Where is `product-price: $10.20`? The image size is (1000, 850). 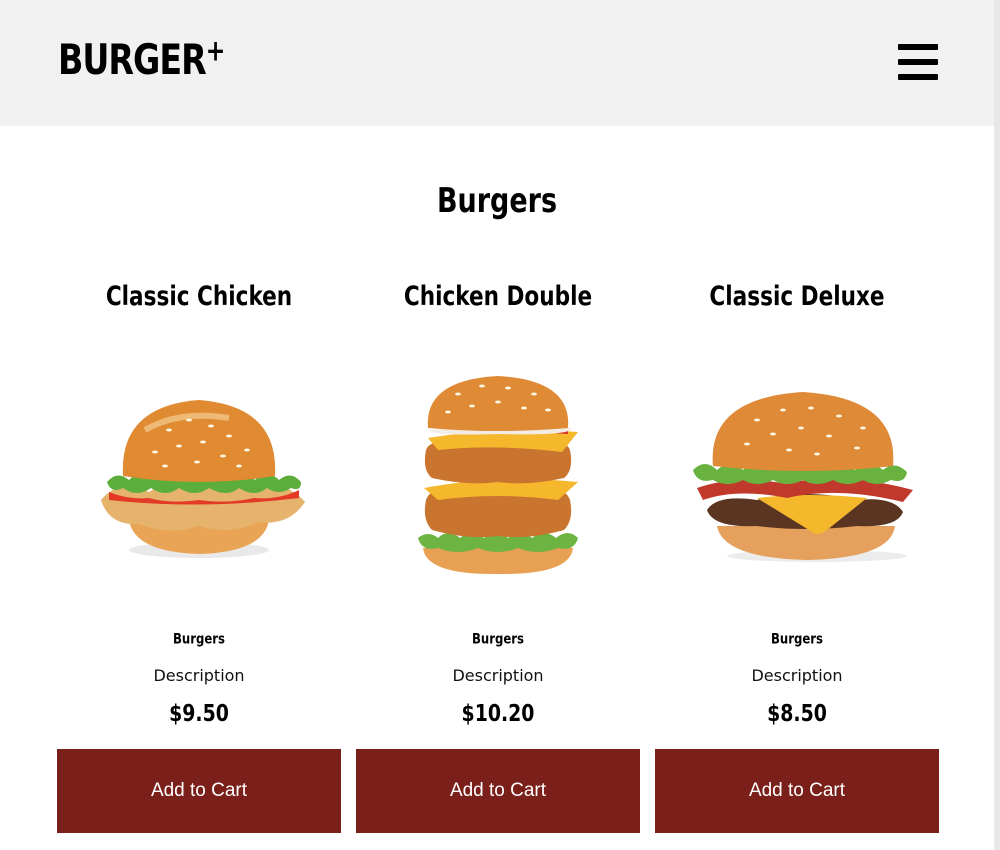 product-price: $10.20 is located at coordinates (498, 713).